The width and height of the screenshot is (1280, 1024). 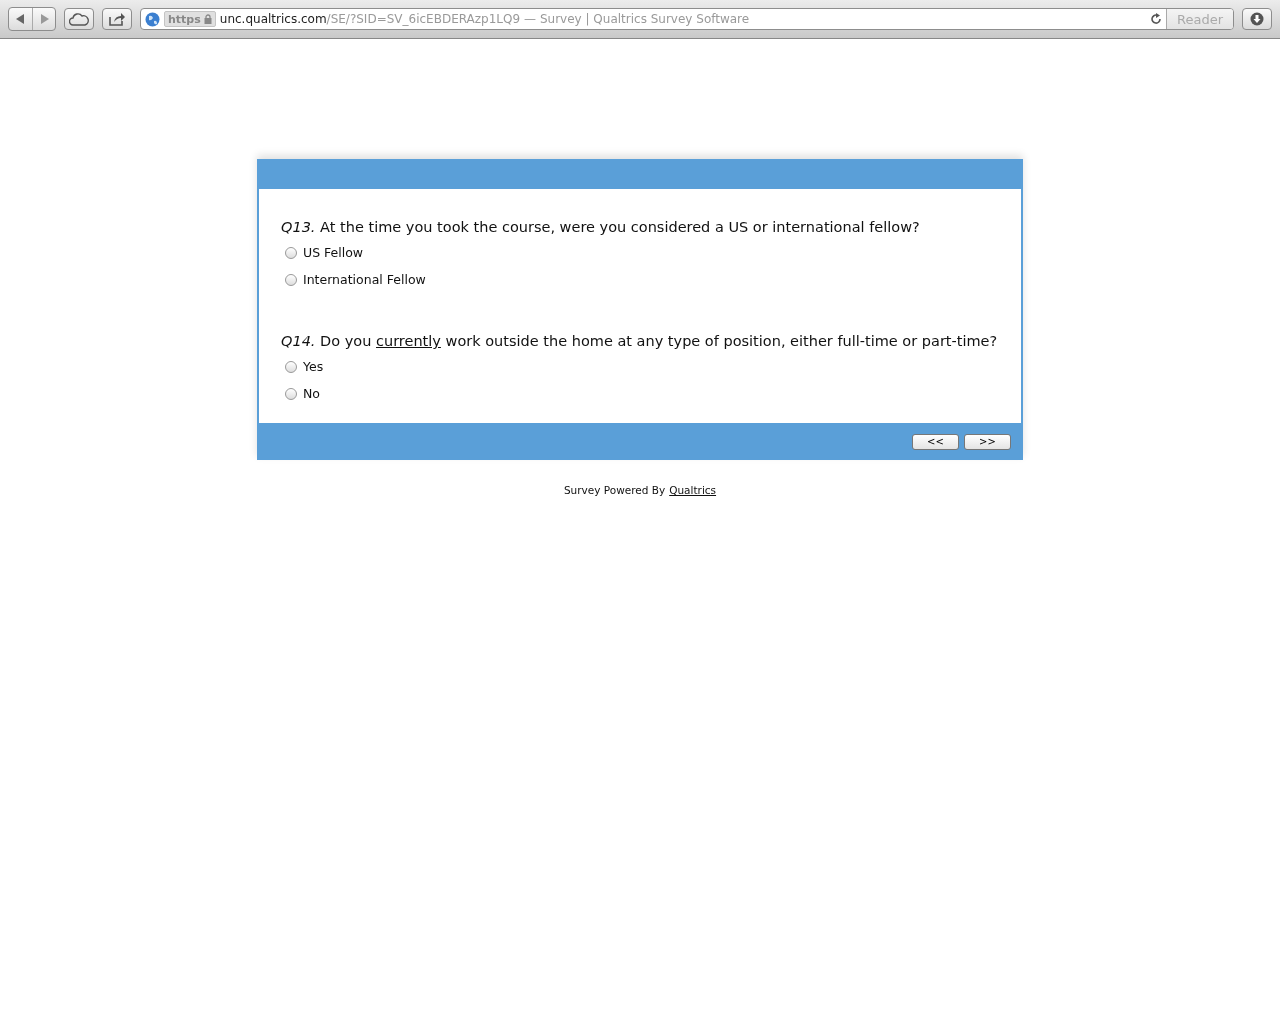 I want to click on address-bar: https unc.qualtrics.com/SE/?SID=SV_6icEBDERAzp1LQ9 — Survey | Qualtrics Survey Software Reader, so click(x=687, y=19).